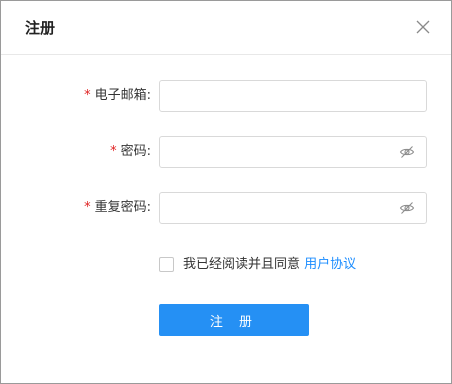  I want to click on email-field, so click(293, 96).